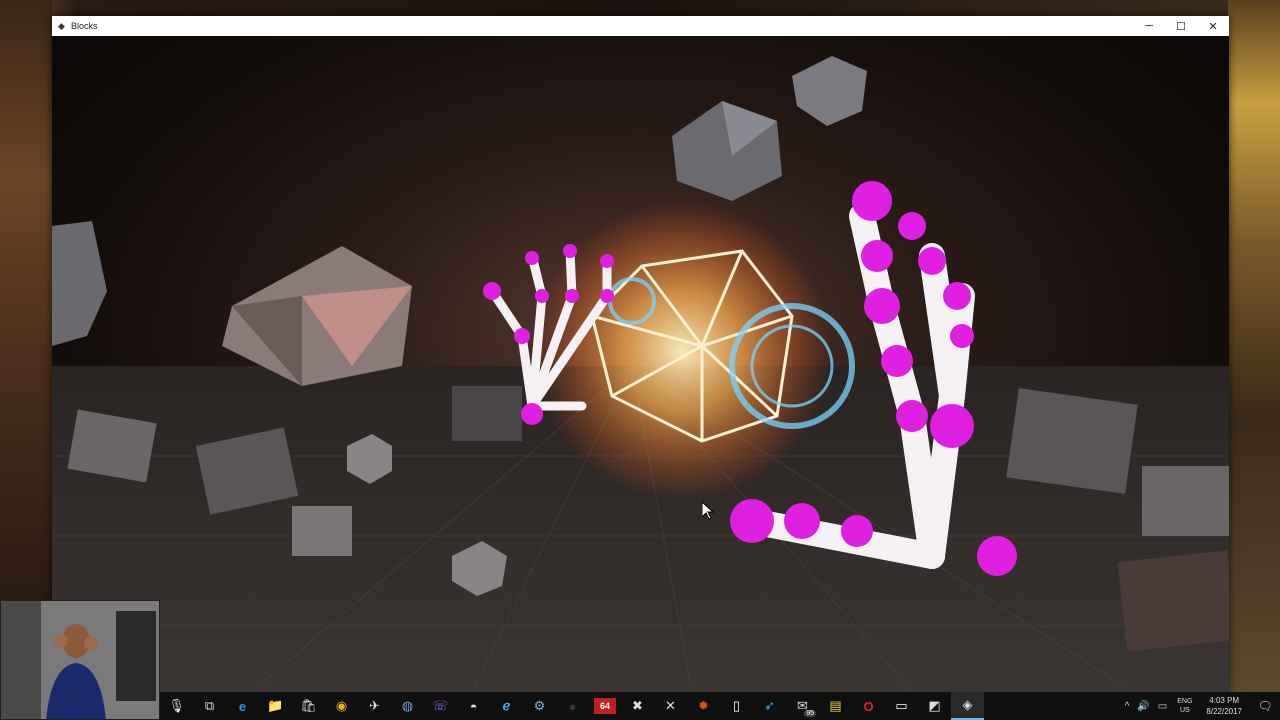 This screenshot has width=1280, height=720. What do you see at coordinates (79, 283) in the screenshot?
I see `block-icosahedron-far-left` at bounding box center [79, 283].